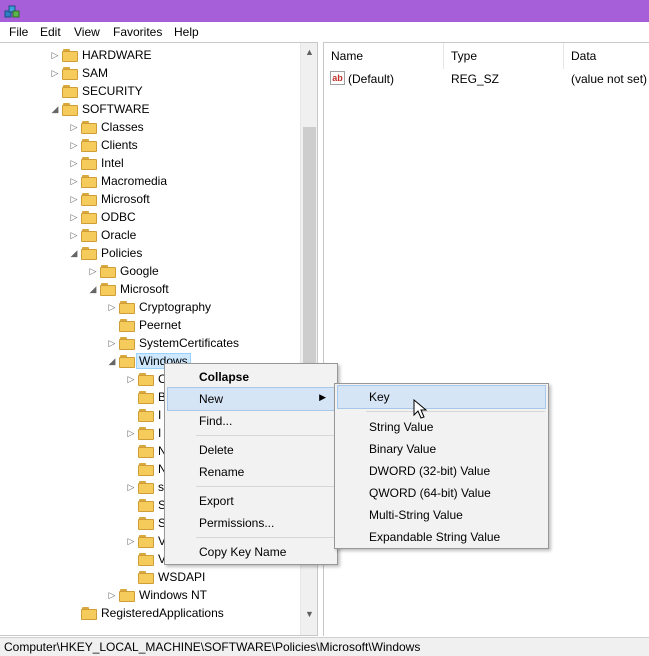 This screenshot has width=649, height=656. Describe the element at coordinates (371, 79) in the screenshot. I see `value-name: (Default)` at that location.